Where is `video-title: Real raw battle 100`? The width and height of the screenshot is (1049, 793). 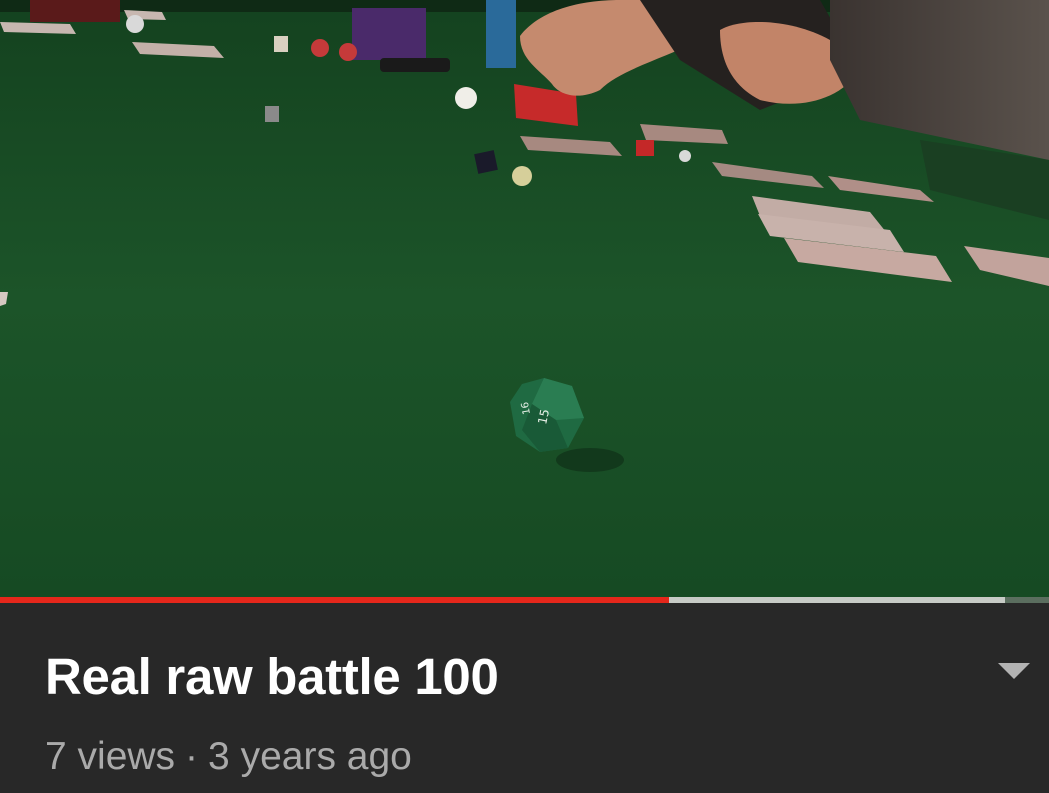 video-title: Real raw battle 100 is located at coordinates (272, 676).